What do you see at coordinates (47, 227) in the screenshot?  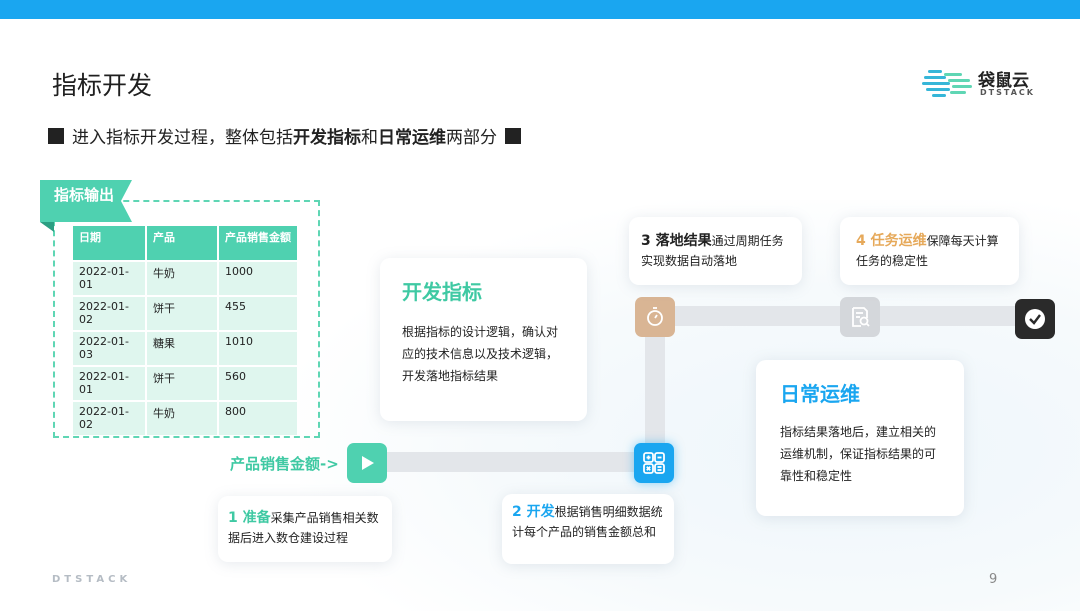 I see `tag-fold` at bounding box center [47, 227].